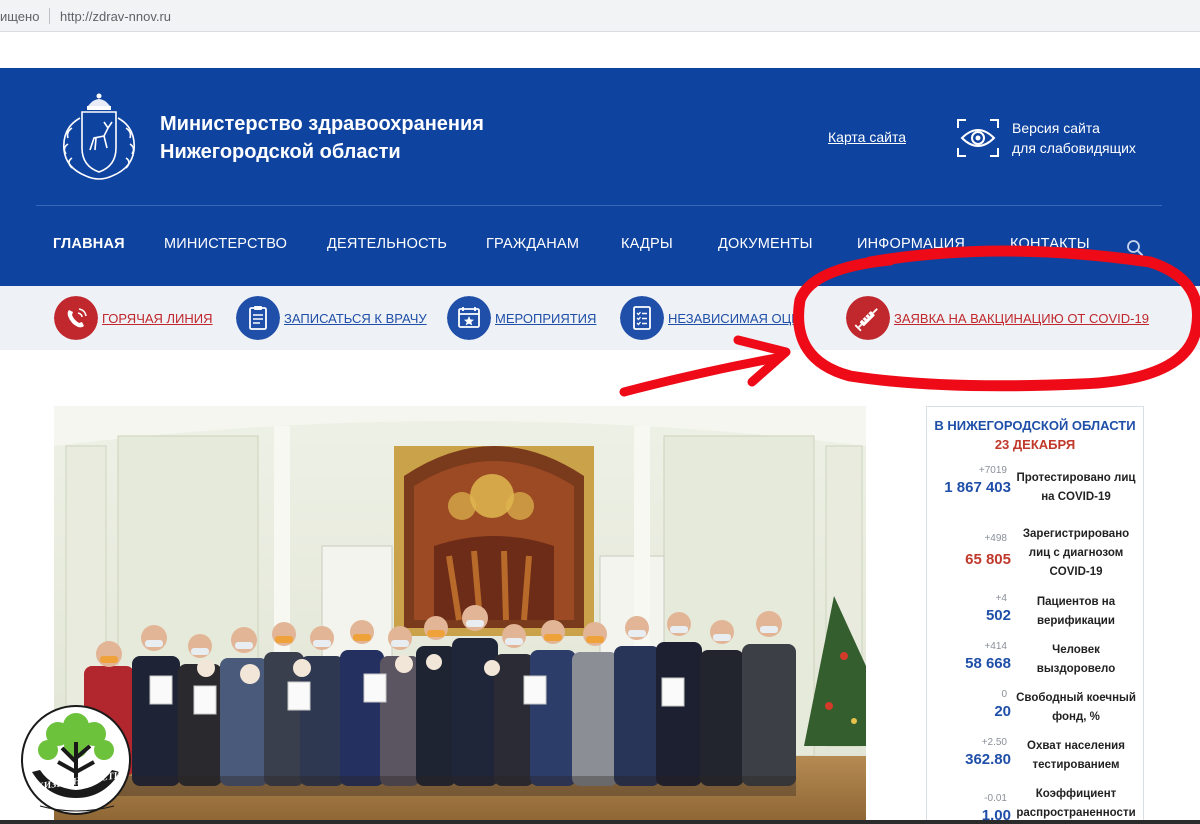 The width and height of the screenshot is (1200, 824). What do you see at coordinates (1004, 694) in the screenshot?
I see `stat-delta: 0` at bounding box center [1004, 694].